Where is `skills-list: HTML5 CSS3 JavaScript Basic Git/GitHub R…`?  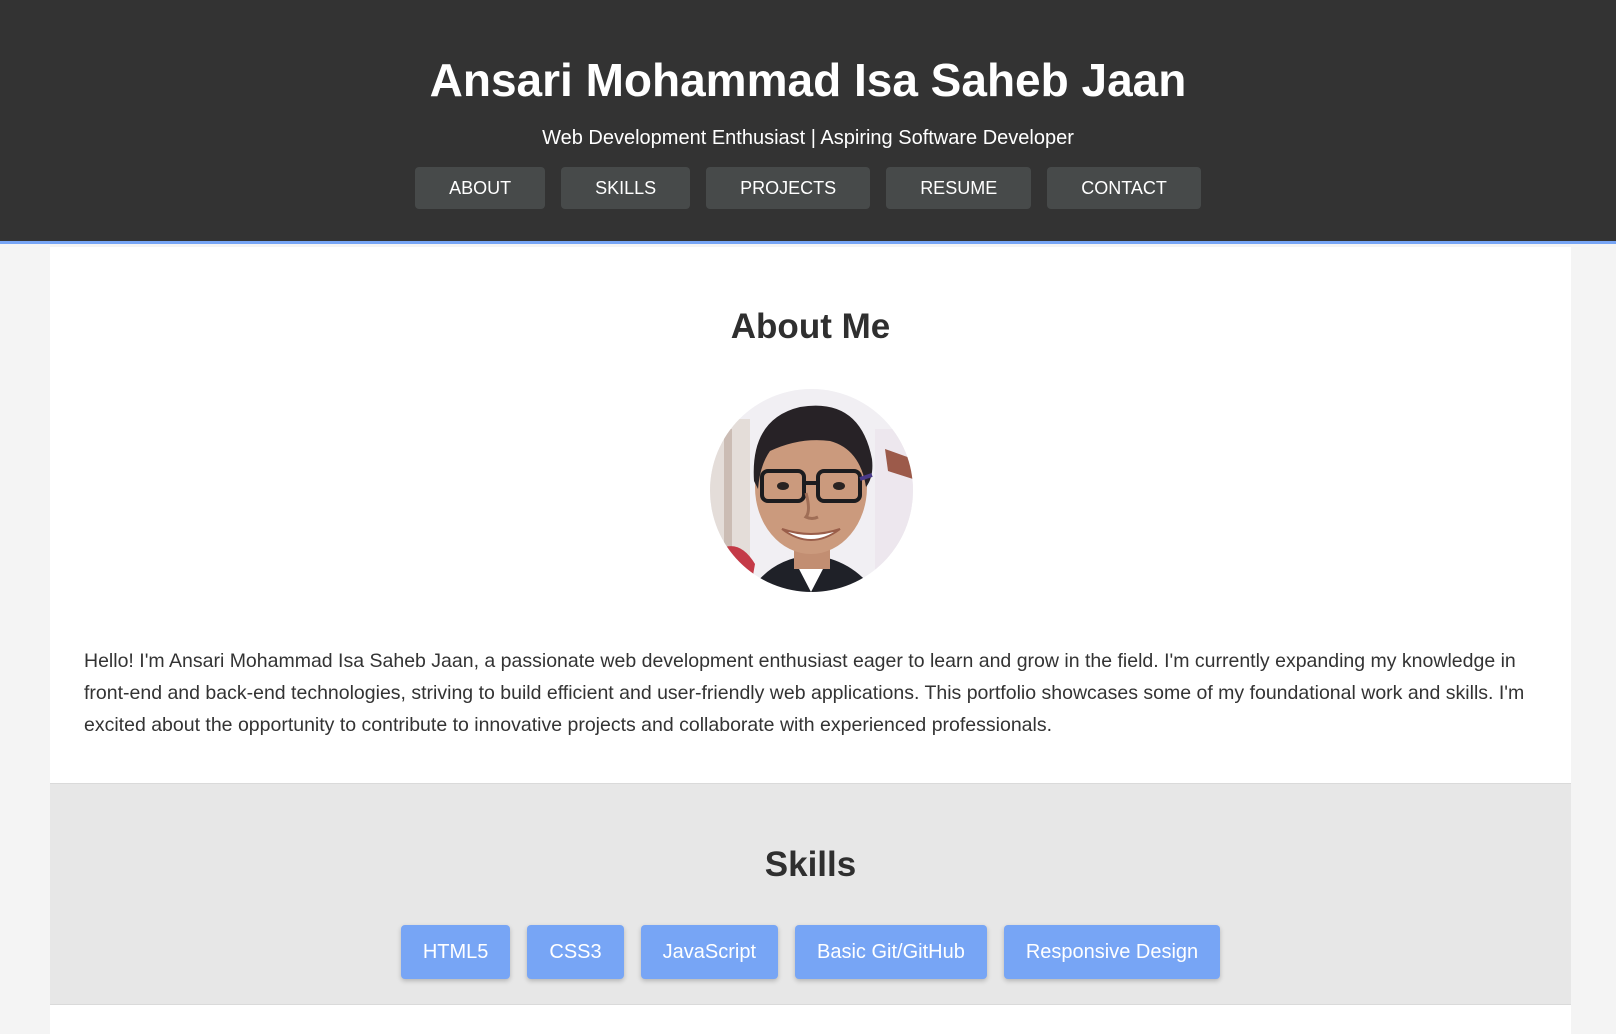 skills-list: HTML5 CSS3 JavaScript Basic Git/GitHub R… is located at coordinates (810, 952).